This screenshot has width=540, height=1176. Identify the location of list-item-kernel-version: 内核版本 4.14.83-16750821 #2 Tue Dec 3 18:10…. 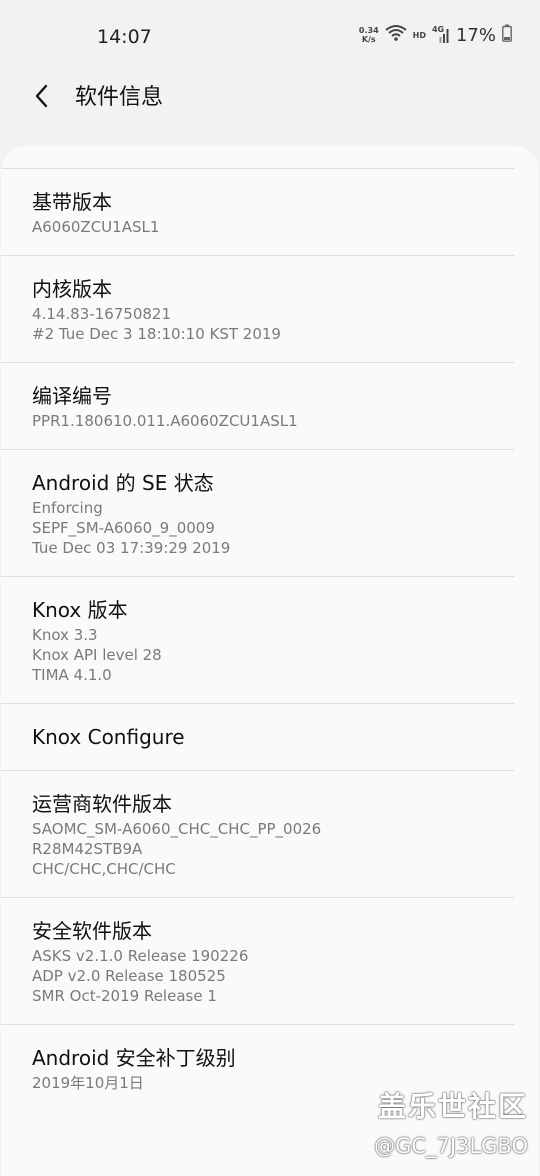
(257, 308).